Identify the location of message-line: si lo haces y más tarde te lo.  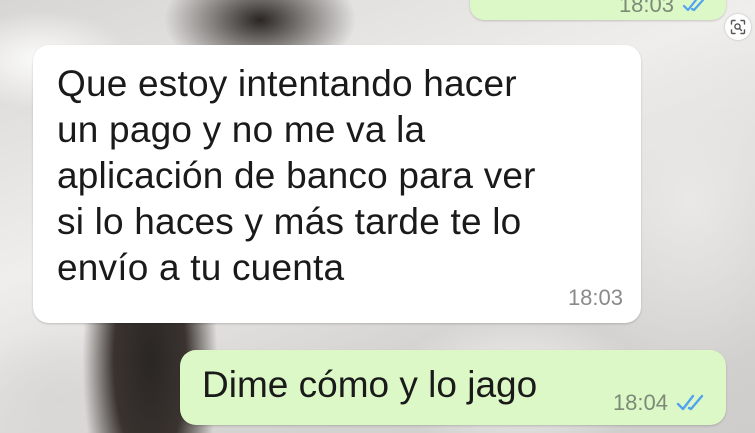
(289, 221).